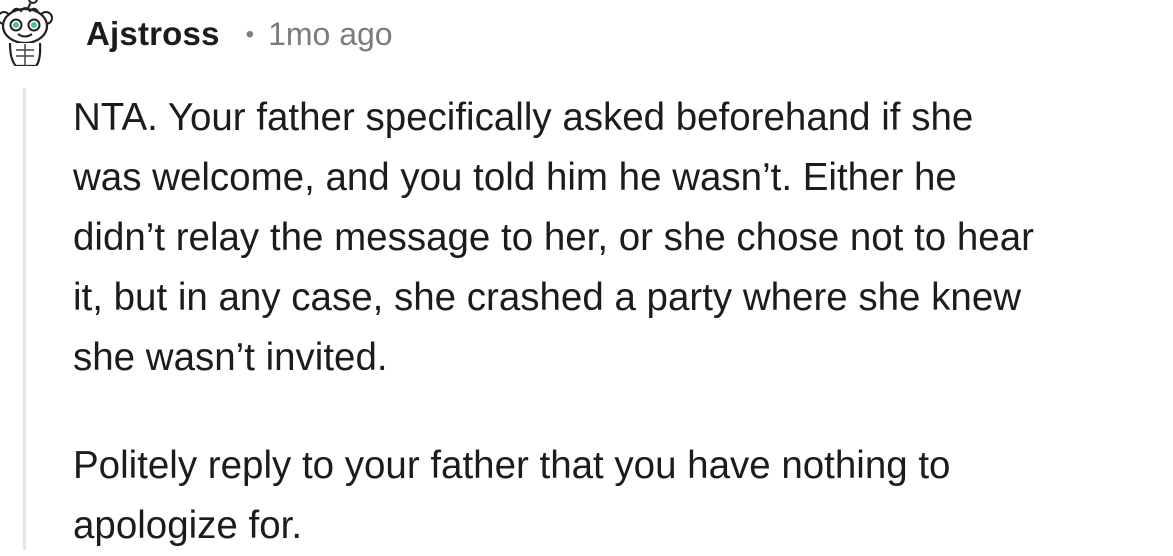  What do you see at coordinates (230, 357) in the screenshot?
I see `comment-text-line: she wasn’t invited.` at bounding box center [230, 357].